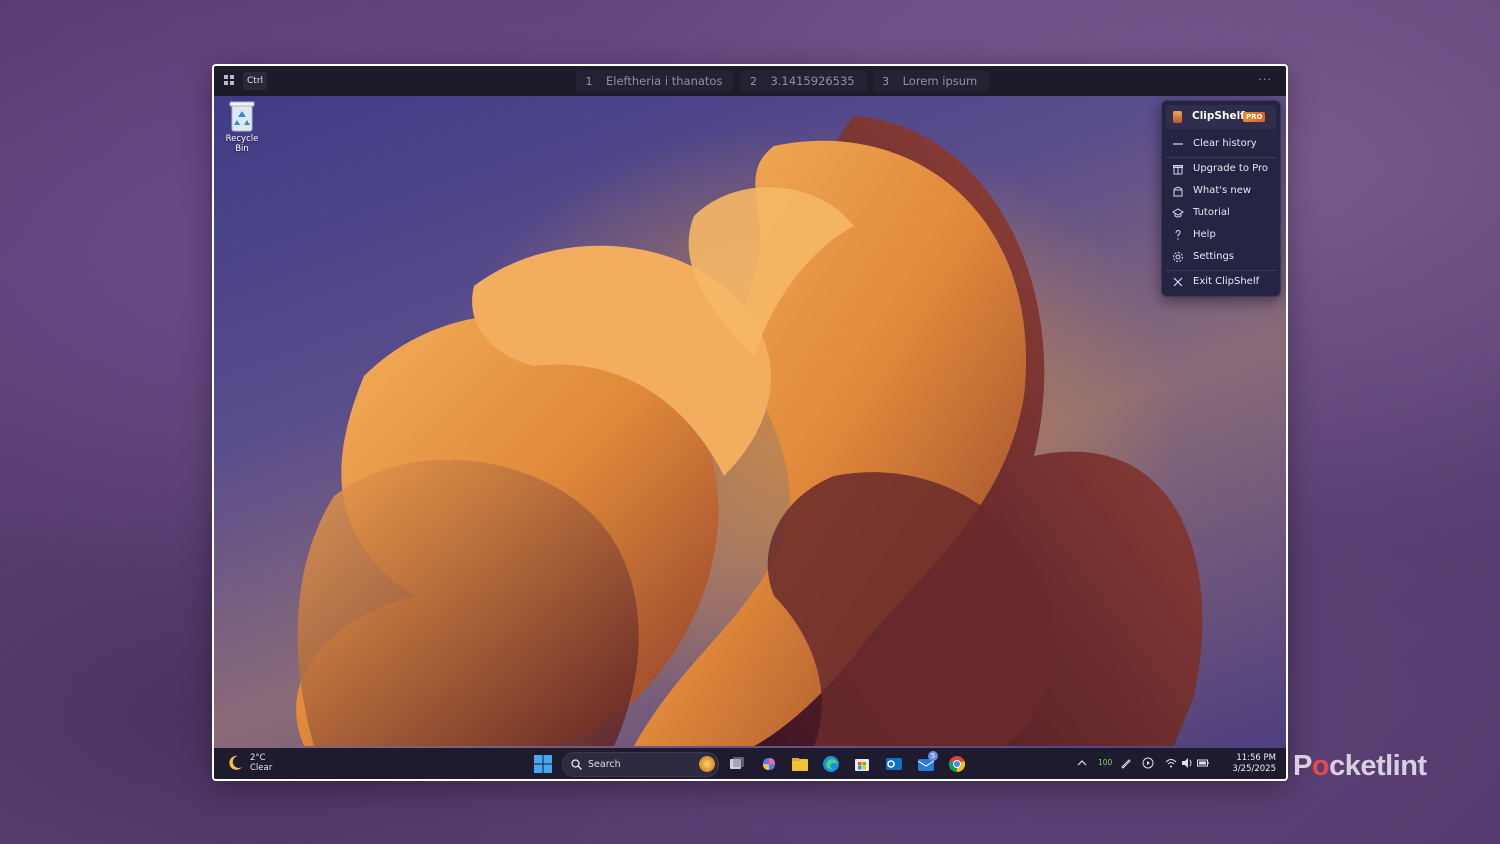 The height and width of the screenshot is (844, 1500). Describe the element at coordinates (1225, 143) in the screenshot. I see `menu-item-label: Clear history` at that location.